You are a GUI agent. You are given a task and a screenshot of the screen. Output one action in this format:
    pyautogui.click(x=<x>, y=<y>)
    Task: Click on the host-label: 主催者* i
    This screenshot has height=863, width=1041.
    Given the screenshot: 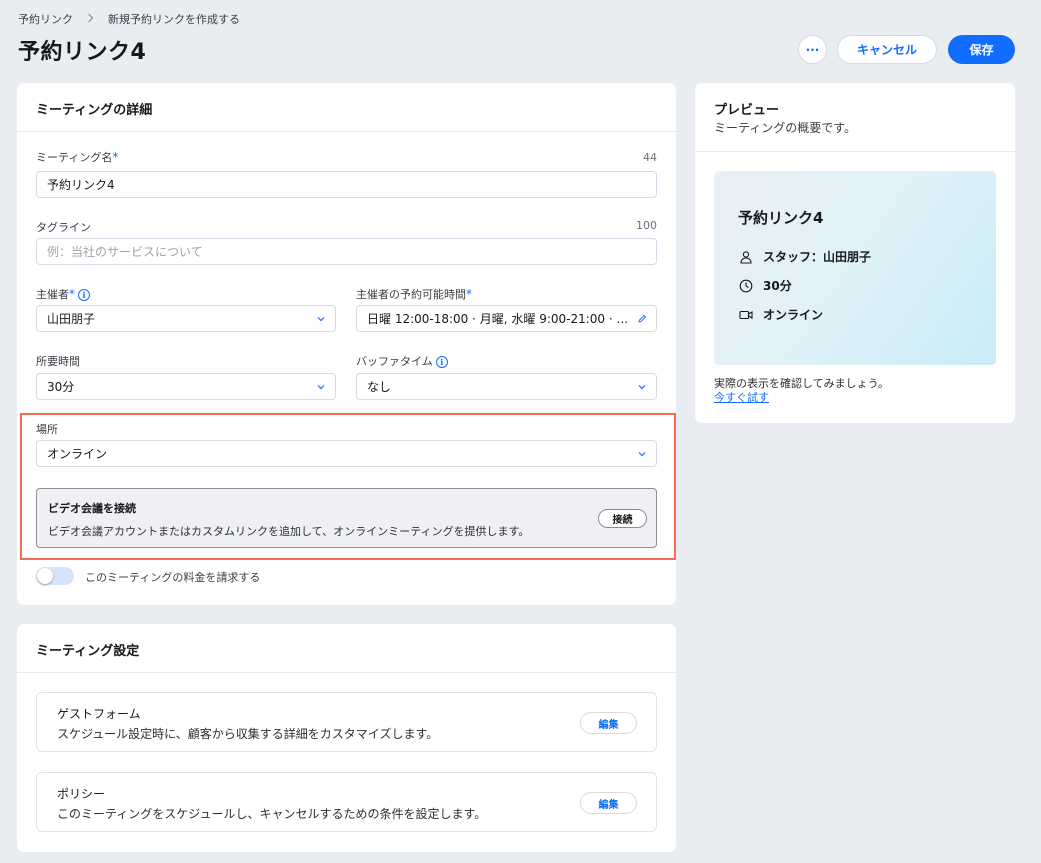 What is the action you would take?
    pyautogui.click(x=63, y=294)
    